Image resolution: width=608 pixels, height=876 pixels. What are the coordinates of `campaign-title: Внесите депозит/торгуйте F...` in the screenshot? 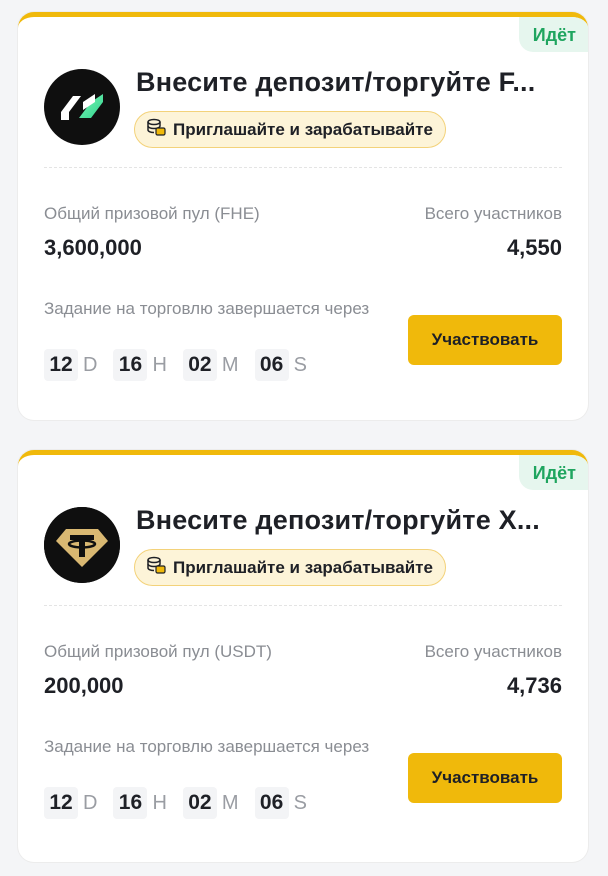 It's located at (336, 82).